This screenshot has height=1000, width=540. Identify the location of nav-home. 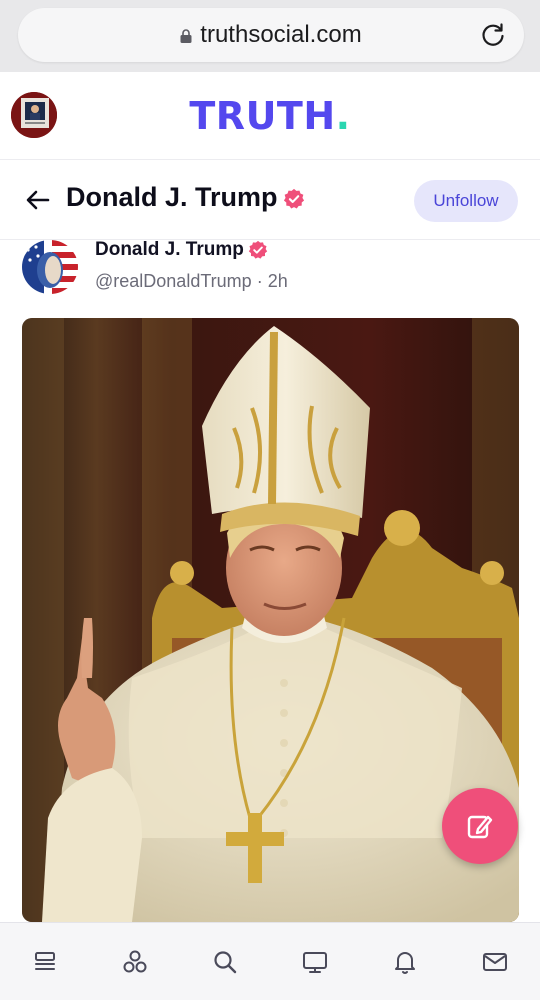
(45, 961).